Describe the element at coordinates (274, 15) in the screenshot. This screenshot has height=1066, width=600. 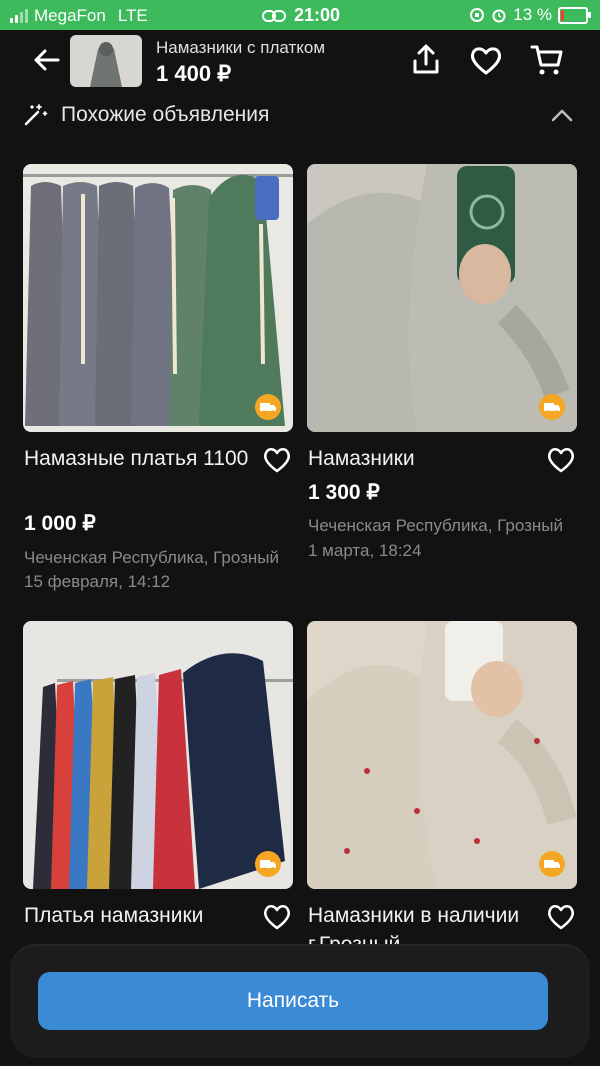
I see `link-icon` at that location.